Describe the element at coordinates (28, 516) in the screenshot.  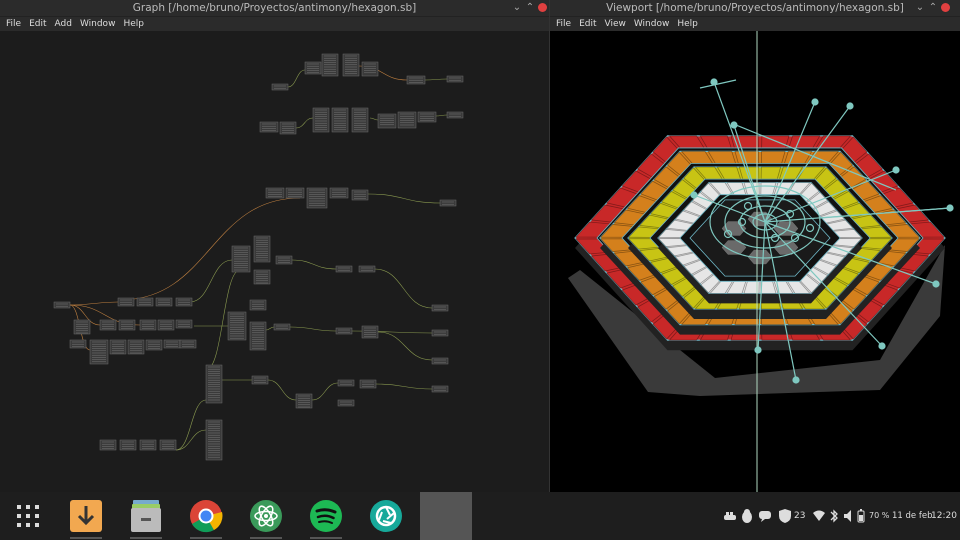
I see `grid-icon` at that location.